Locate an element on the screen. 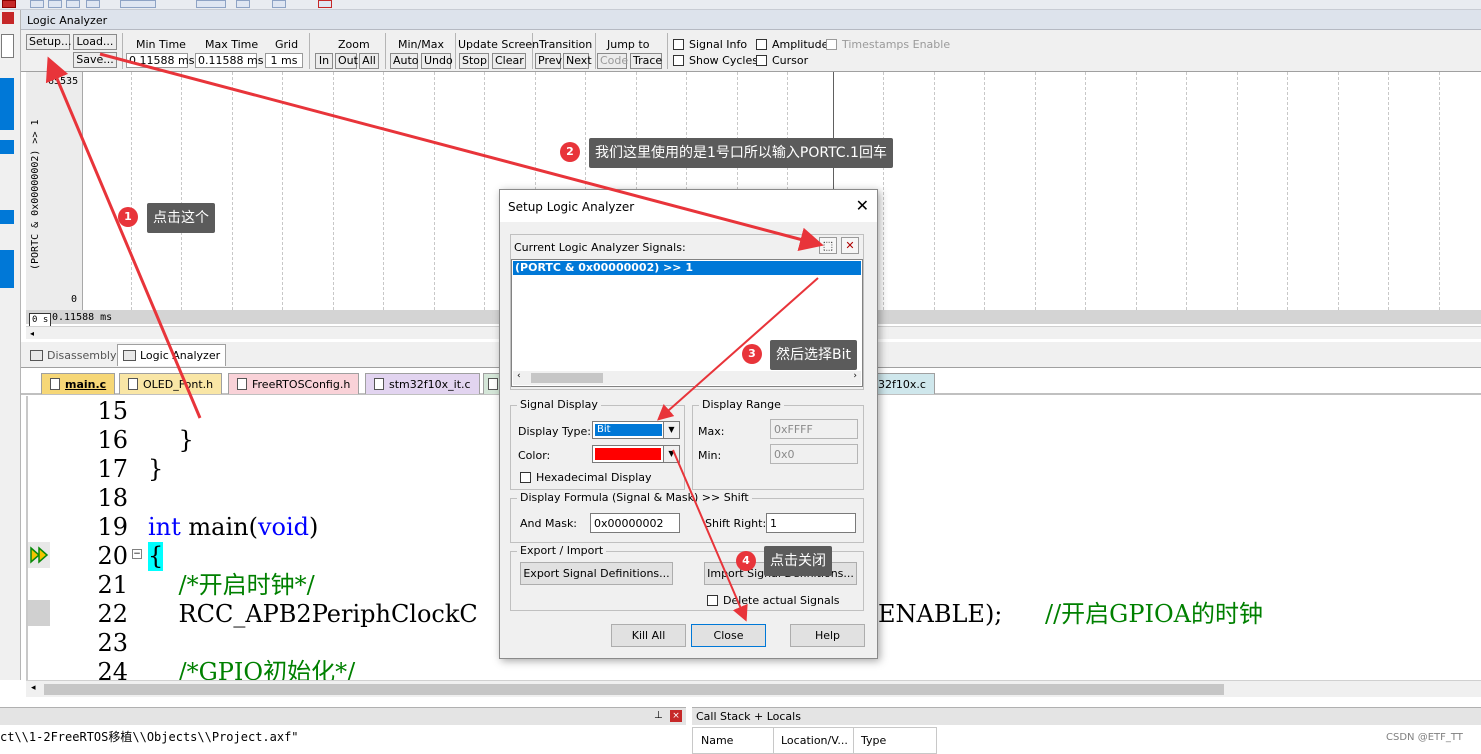 The height and width of the screenshot is (754, 1481). zoom-all-button: All is located at coordinates (369, 61).